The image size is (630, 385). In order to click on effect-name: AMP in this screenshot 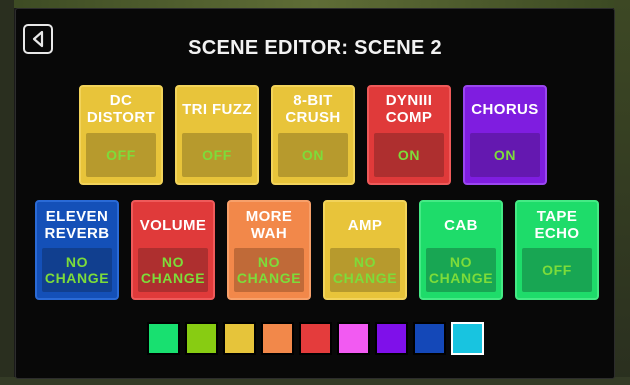, I will do `click(365, 225)`.